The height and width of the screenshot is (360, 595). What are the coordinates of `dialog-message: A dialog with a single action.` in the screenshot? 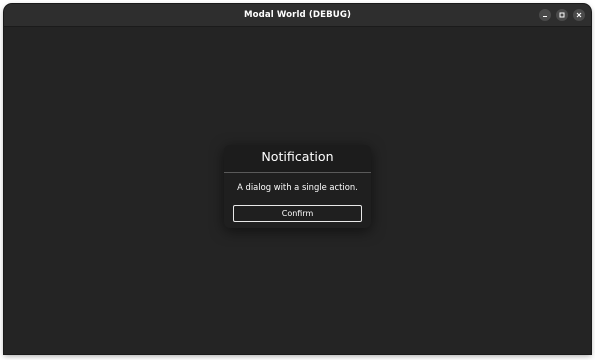 It's located at (297, 187).